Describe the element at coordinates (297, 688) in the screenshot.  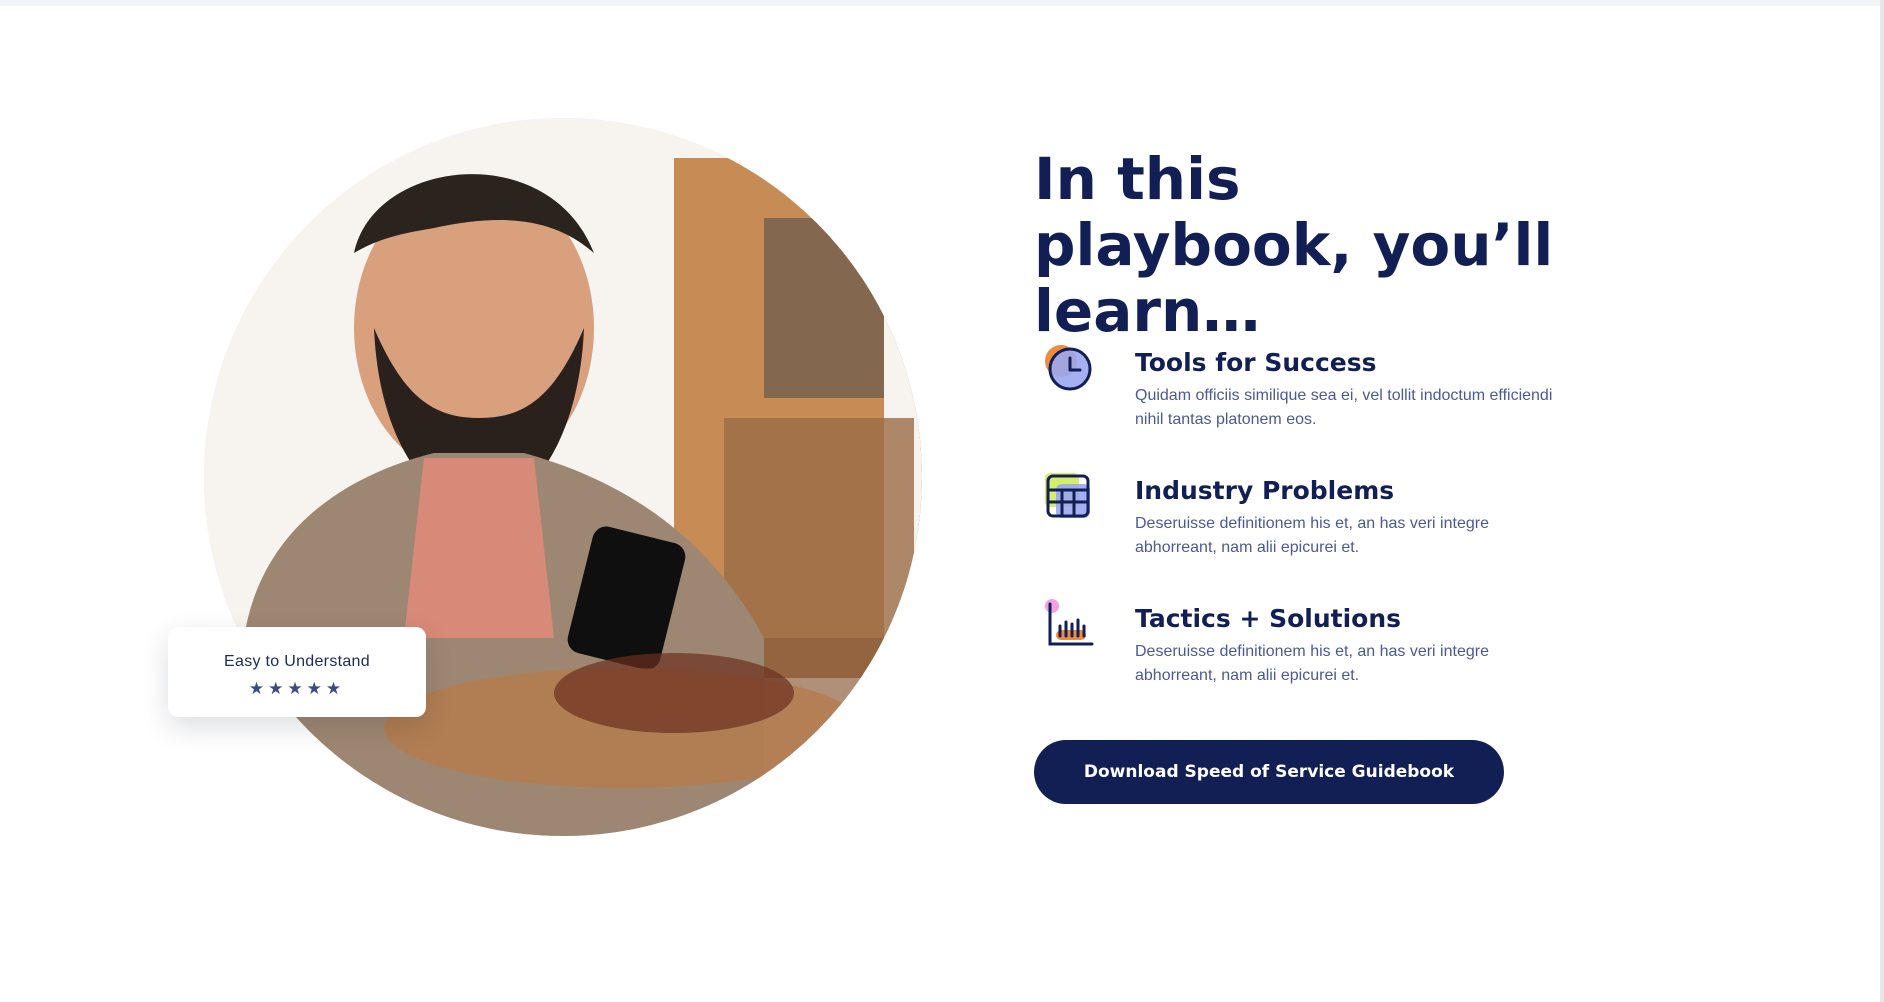
I see `star-rating: ★★★★★` at that location.